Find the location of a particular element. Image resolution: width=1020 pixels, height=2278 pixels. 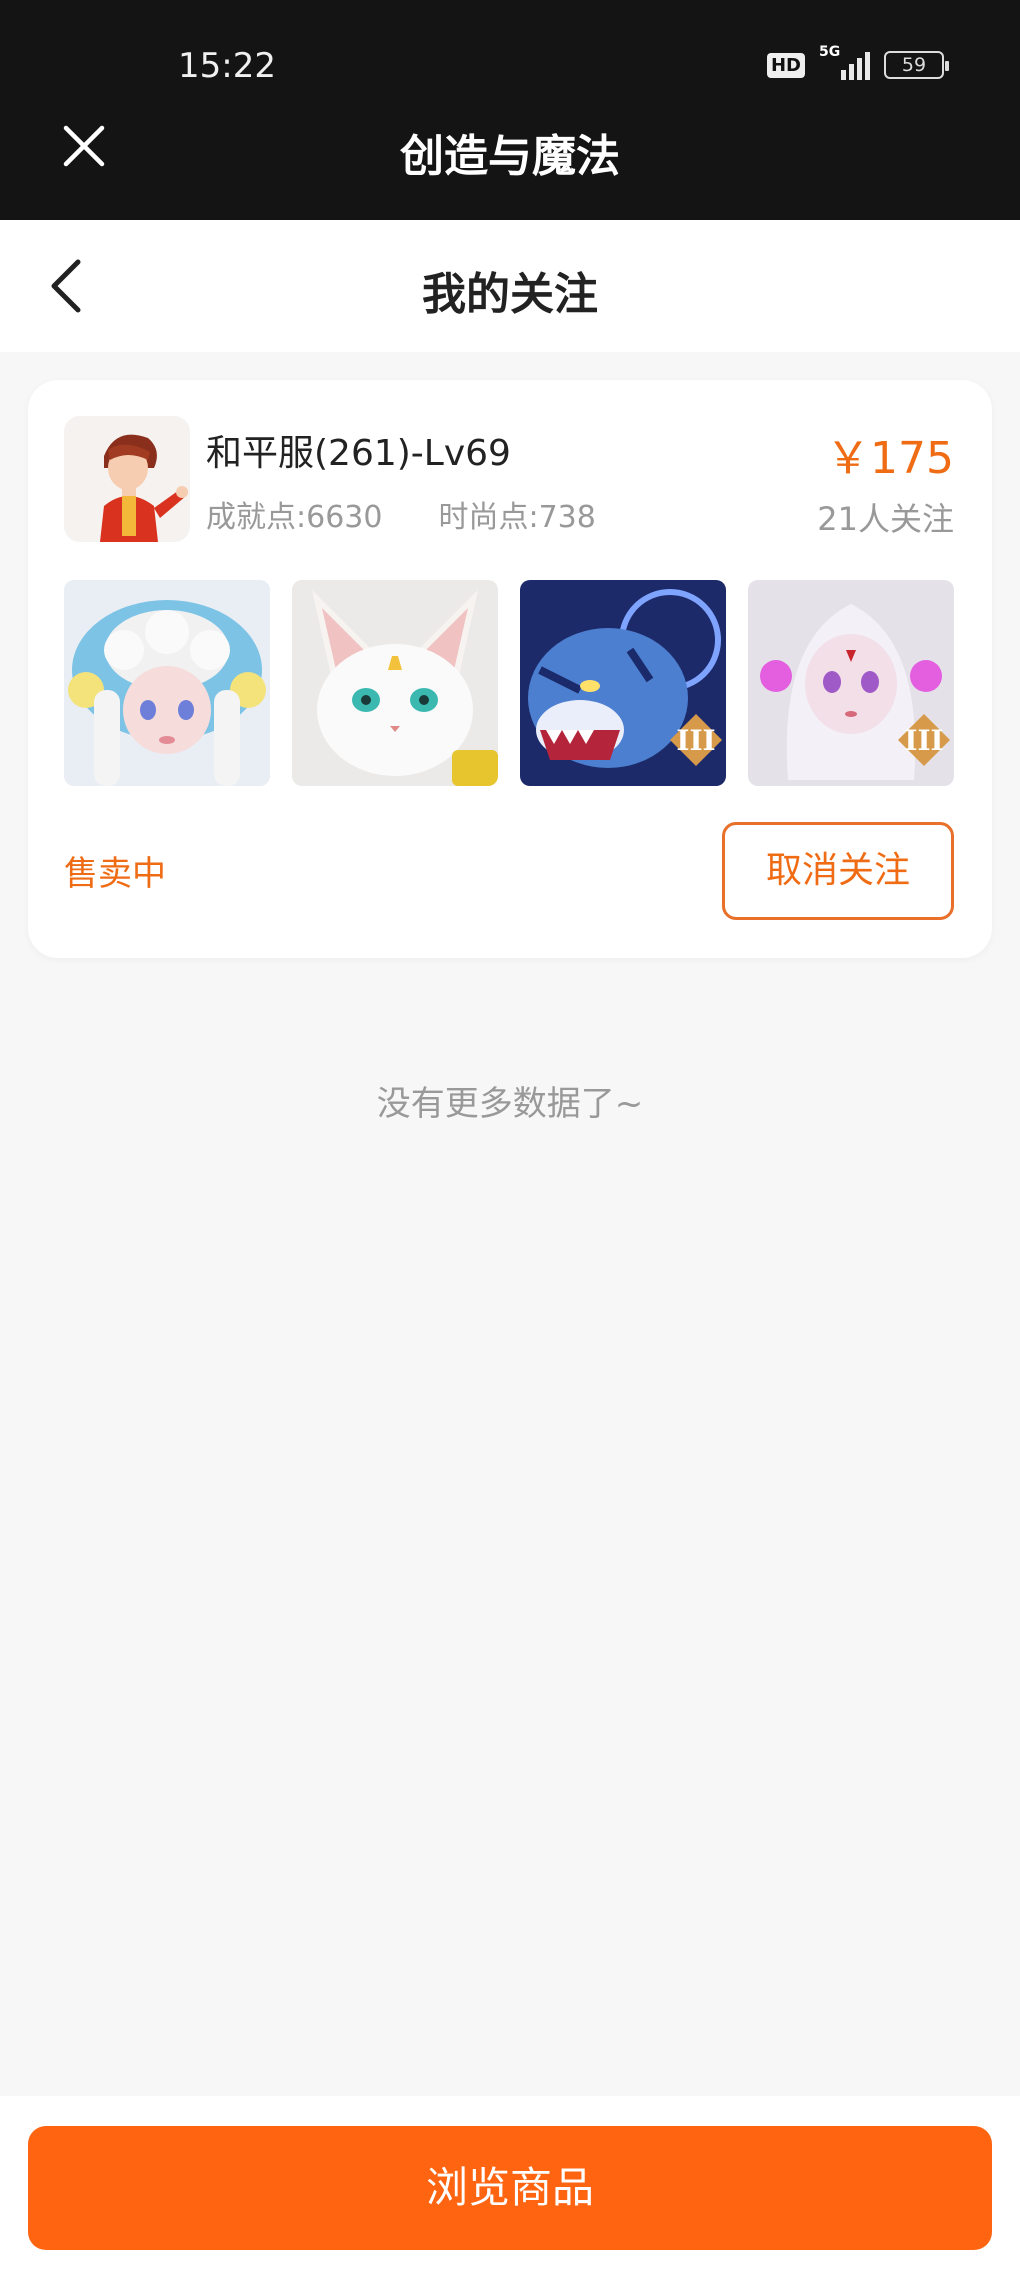

battery-icon: 59 is located at coordinates (916, 65).